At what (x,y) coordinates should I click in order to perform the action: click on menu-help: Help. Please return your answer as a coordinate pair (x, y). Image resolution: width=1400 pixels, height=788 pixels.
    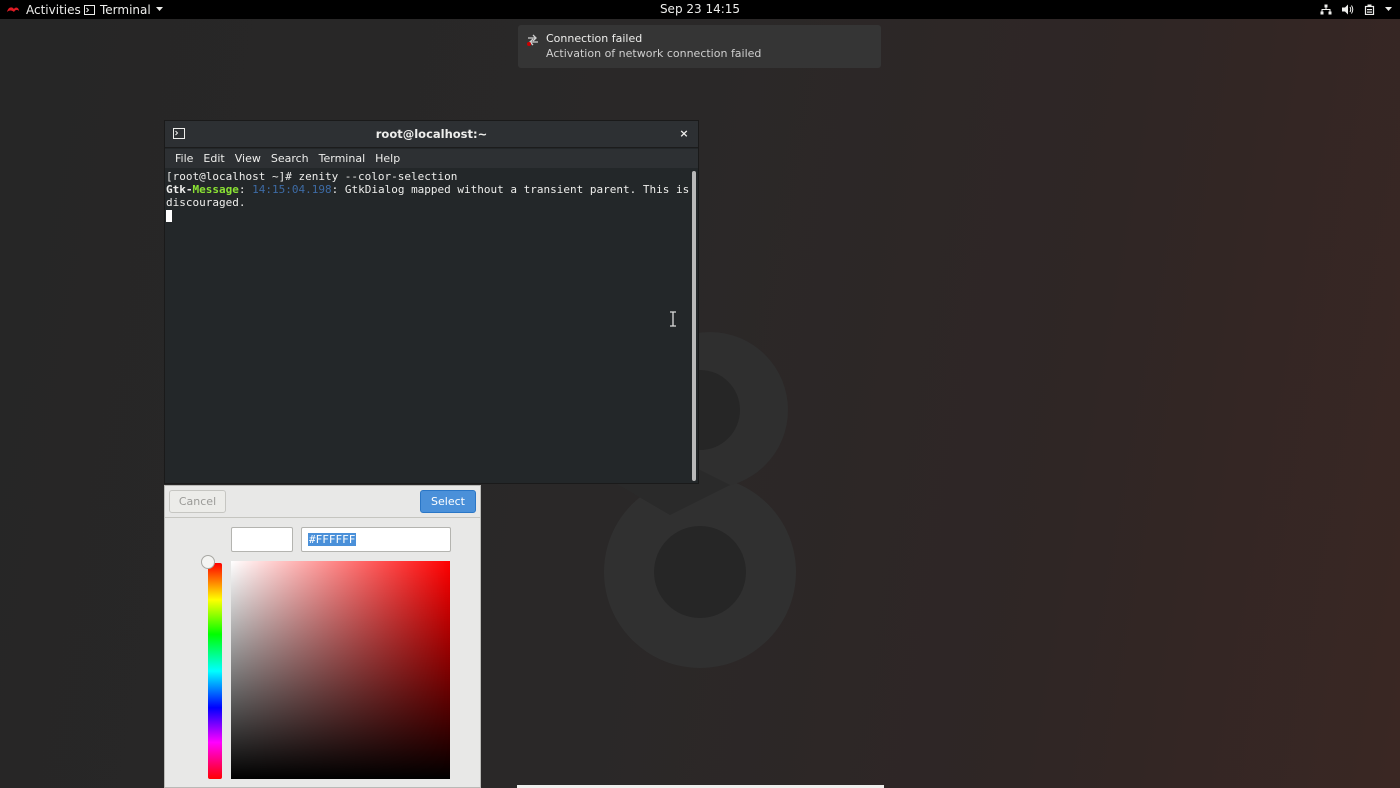
    Looking at the image, I should click on (387, 158).